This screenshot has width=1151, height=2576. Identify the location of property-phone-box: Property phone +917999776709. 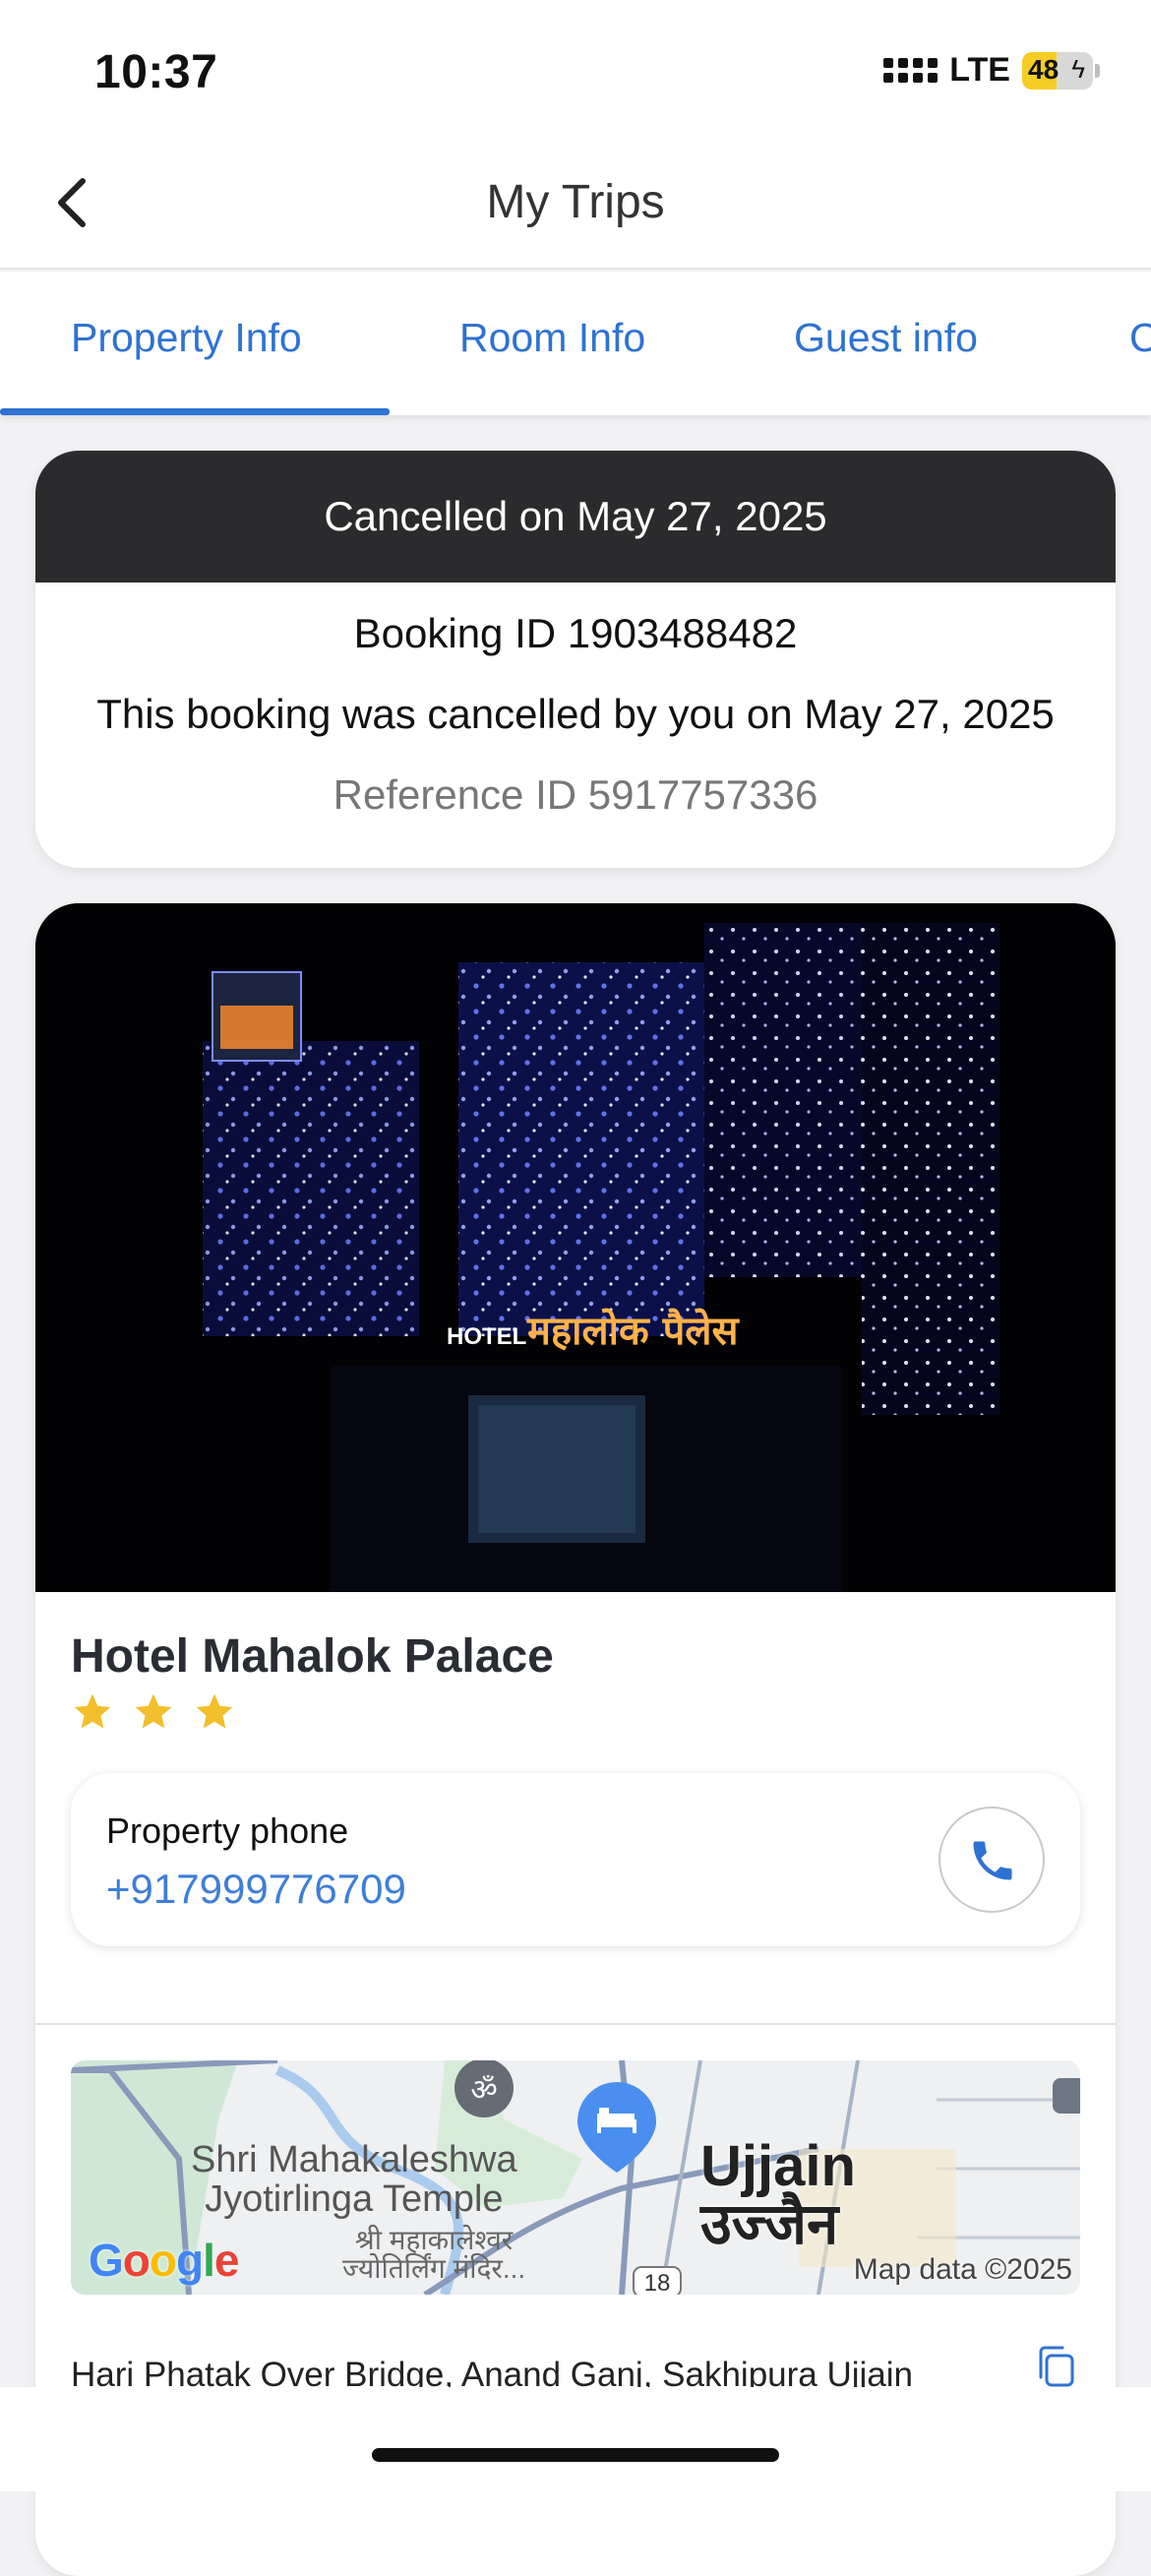
(575, 1859).